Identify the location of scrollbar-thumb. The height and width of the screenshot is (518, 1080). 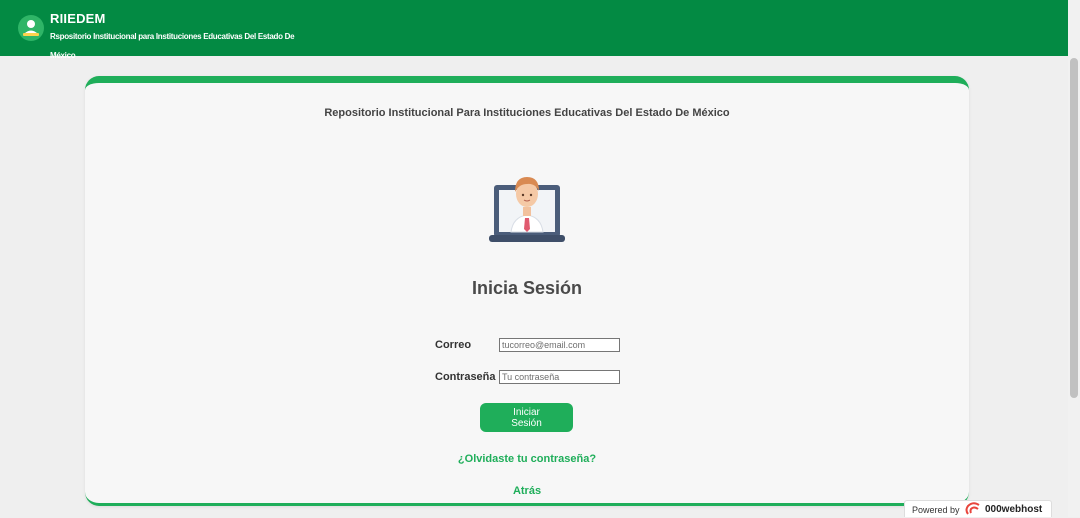
(1074, 228).